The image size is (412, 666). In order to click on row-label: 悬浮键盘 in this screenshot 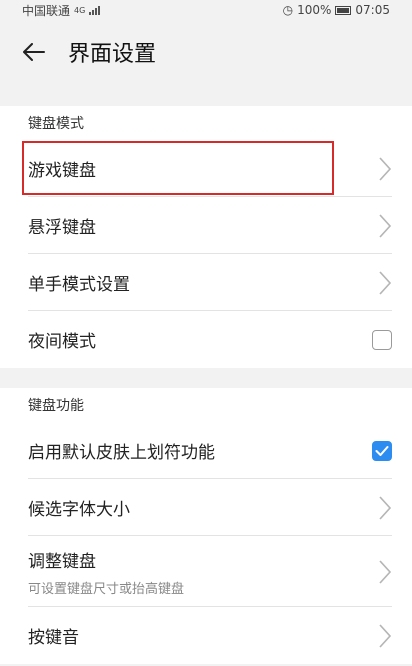, I will do `click(62, 228)`.